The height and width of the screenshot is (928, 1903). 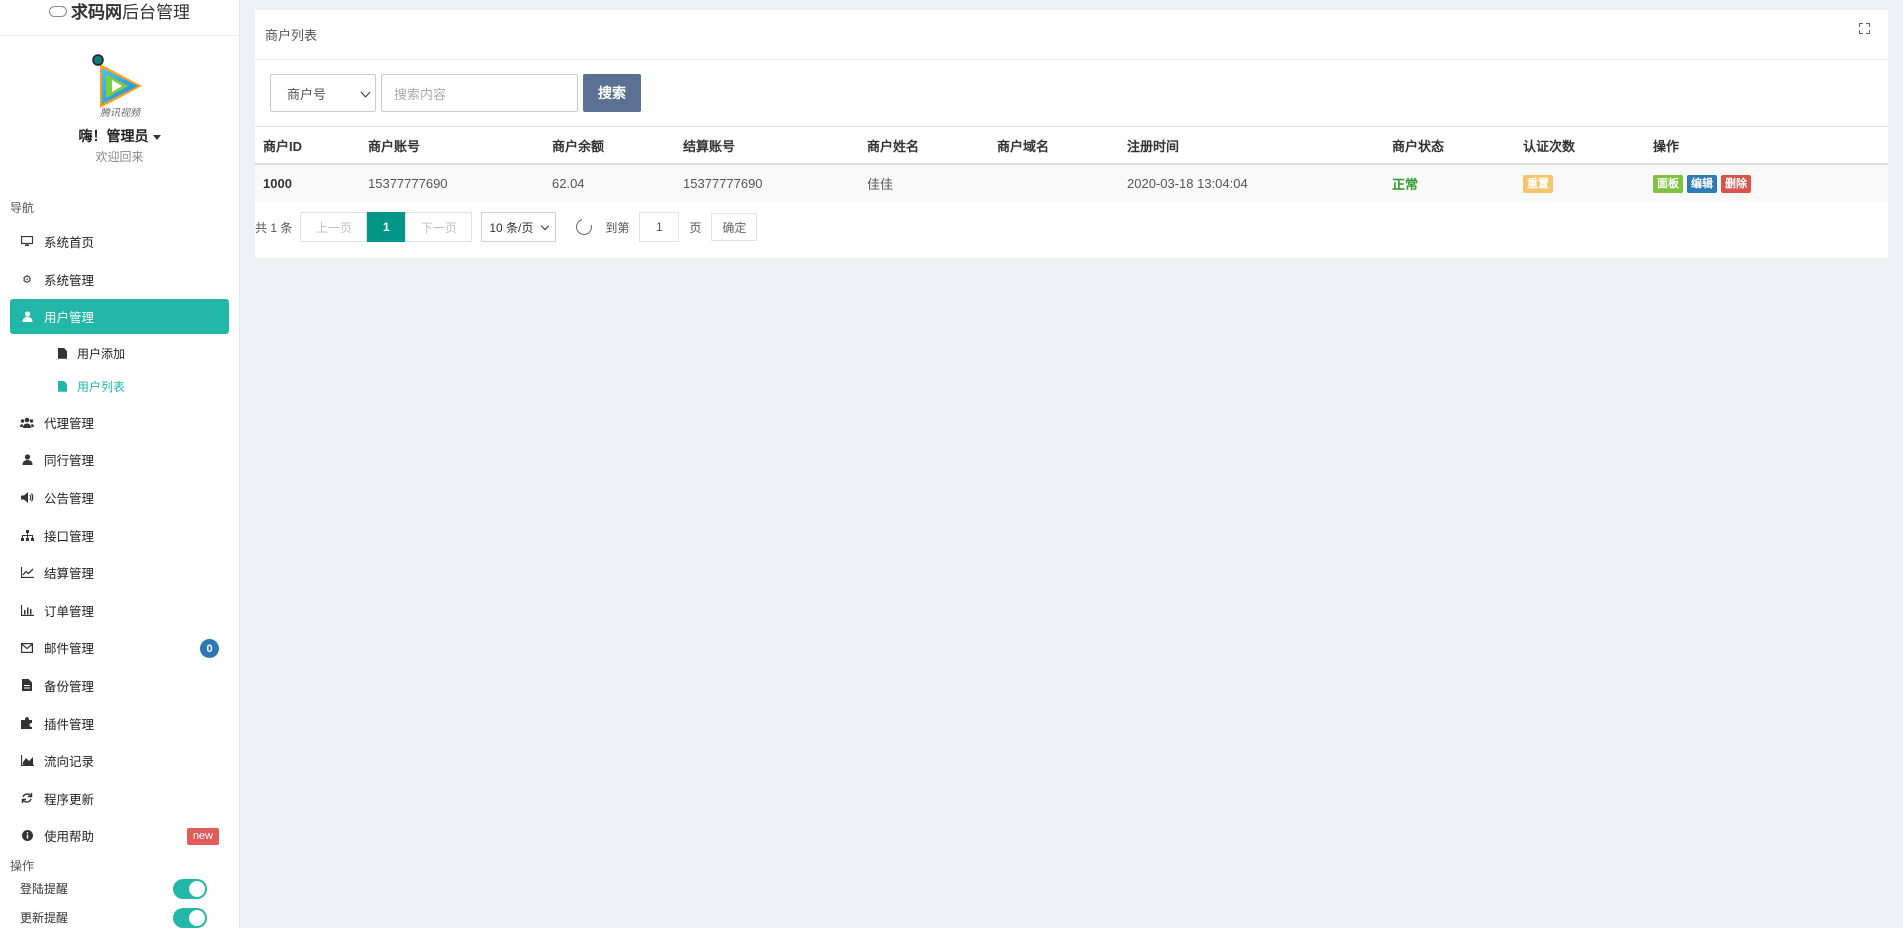 I want to click on col-header-settle: 结算账号, so click(x=767, y=146).